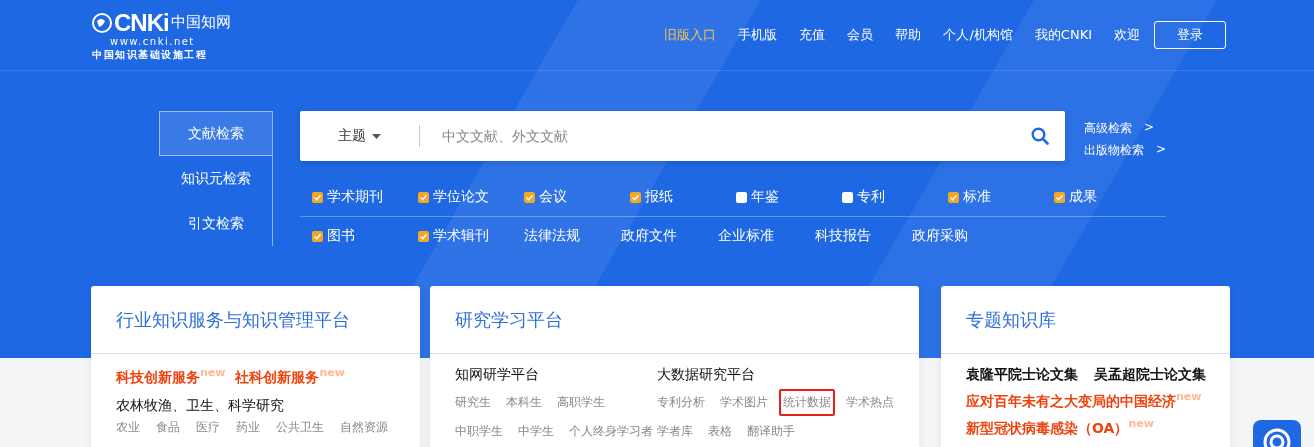 Image resolution: width=1314 pixels, height=447 pixels. What do you see at coordinates (1022, 375) in the screenshot?
I see `collection-link: 袁隆平院士论文集` at bounding box center [1022, 375].